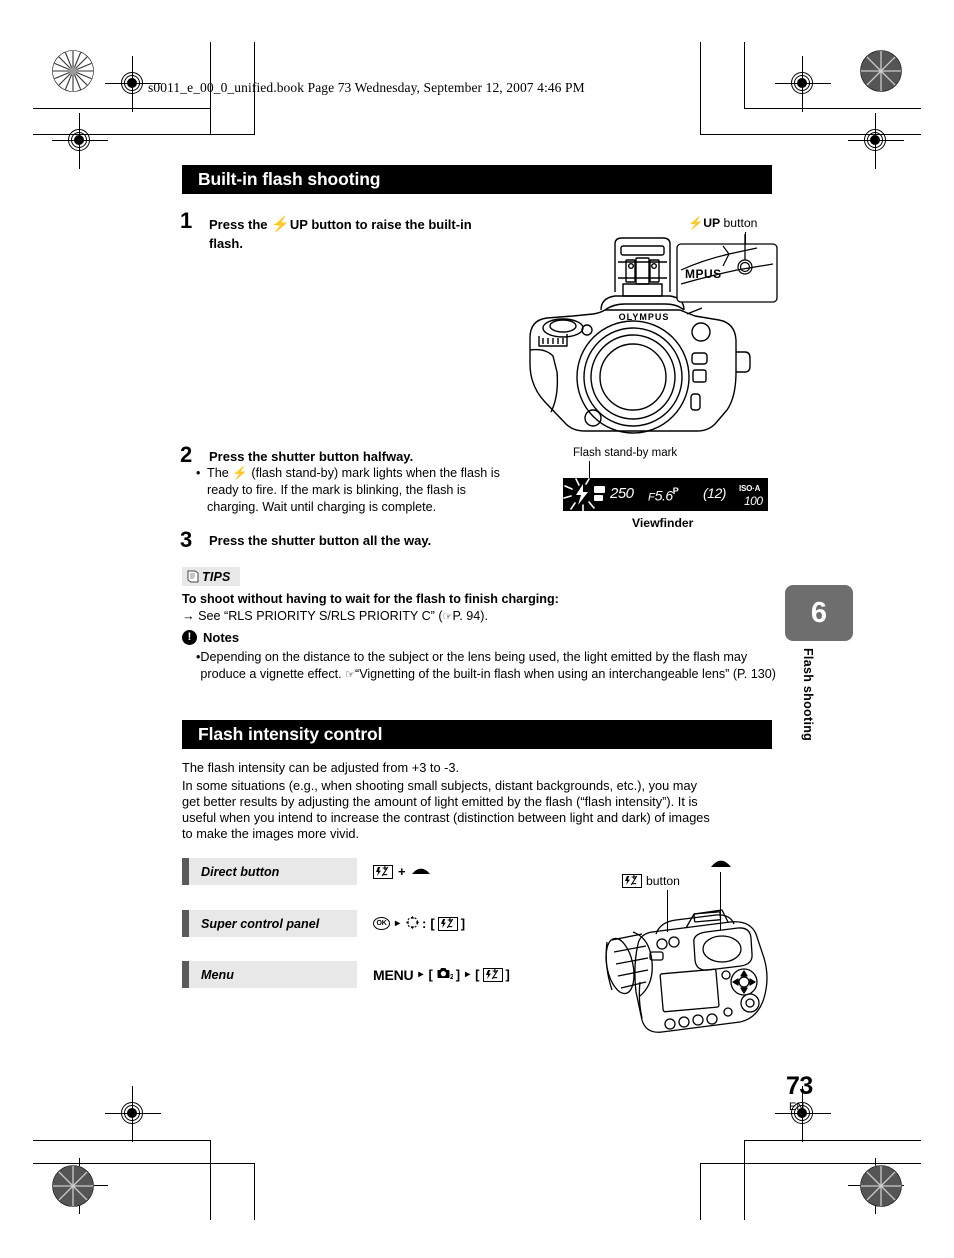 The width and height of the screenshot is (954, 1258). What do you see at coordinates (651, 497) in the screenshot?
I see `aperture-prefix: F` at bounding box center [651, 497].